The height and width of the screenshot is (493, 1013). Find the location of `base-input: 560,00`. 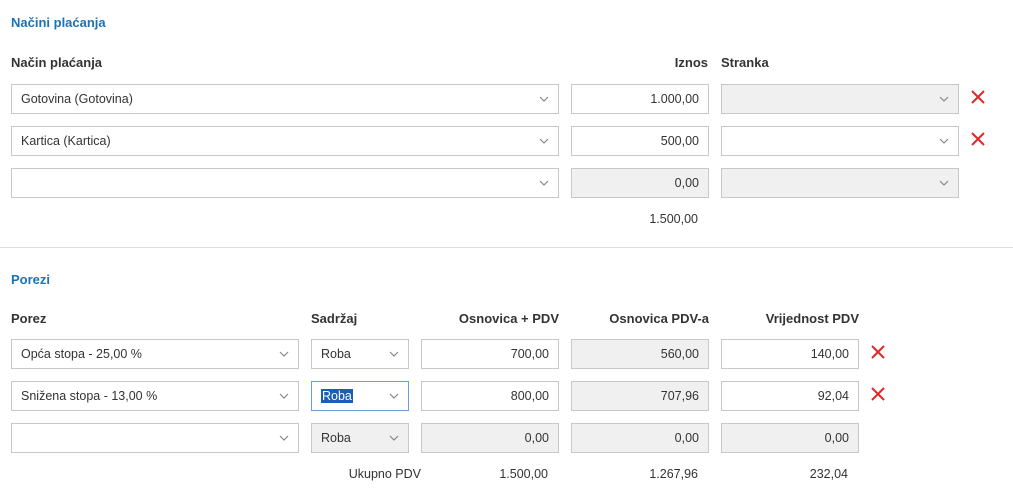

base-input: 560,00 is located at coordinates (640, 354).